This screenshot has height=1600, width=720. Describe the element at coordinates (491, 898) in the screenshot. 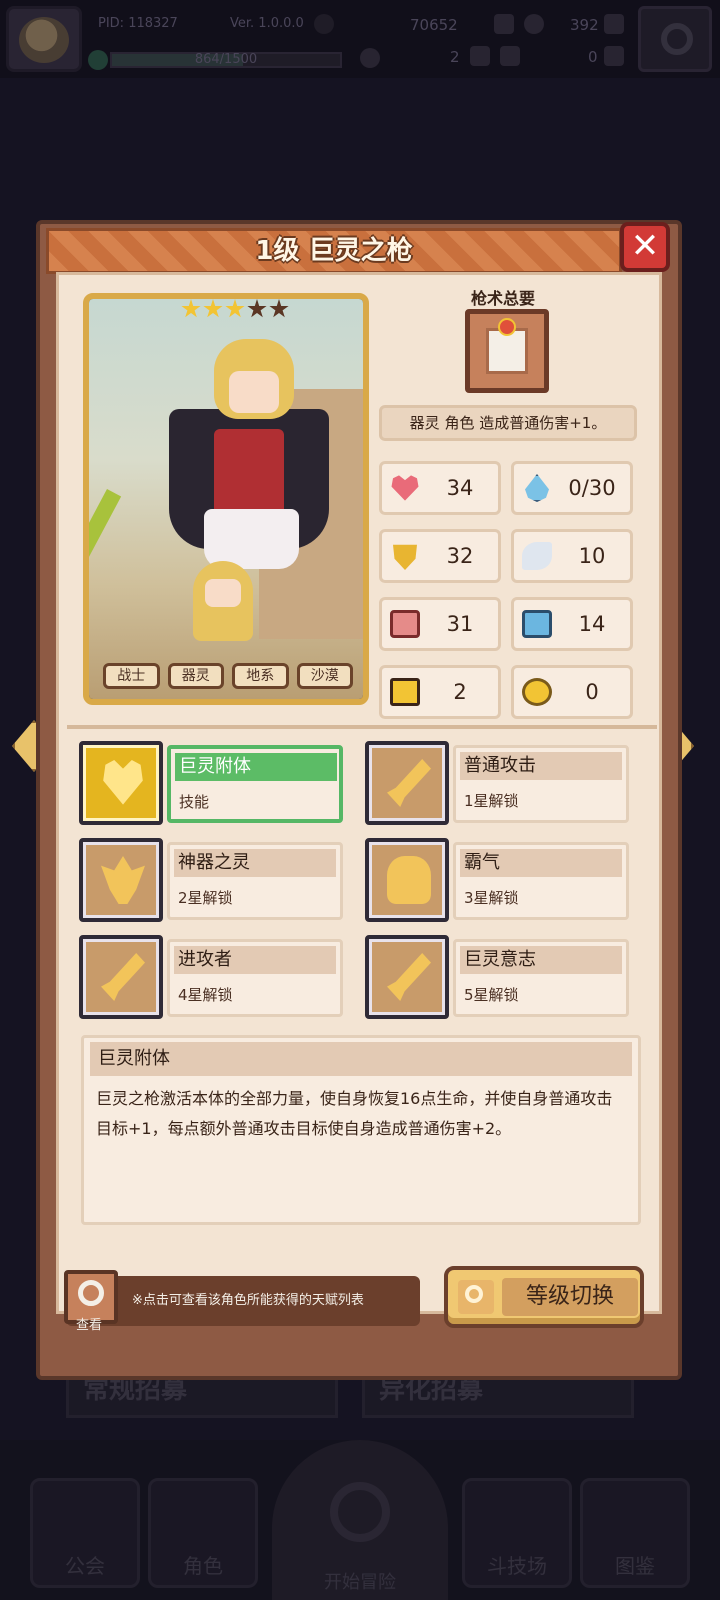

I see `talent-sub: 3星解锁` at that location.